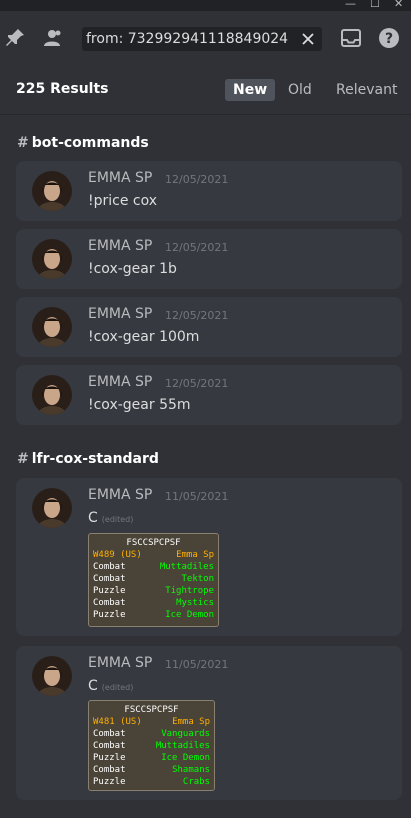 The height and width of the screenshot is (818, 411). I want to click on search-result-message: EMMA SP 12/05/2021 !price cox, so click(209, 191).